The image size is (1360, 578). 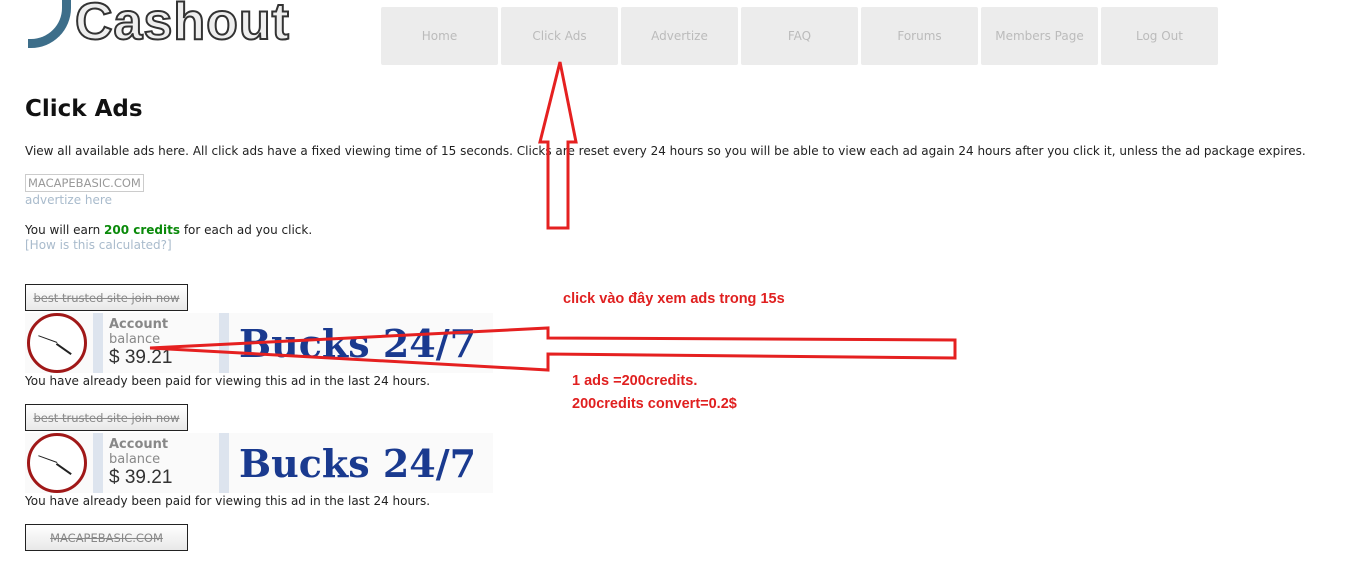 What do you see at coordinates (674, 299) in the screenshot?
I see `annotation-click-here: click vào đây xem ads trong 15s` at bounding box center [674, 299].